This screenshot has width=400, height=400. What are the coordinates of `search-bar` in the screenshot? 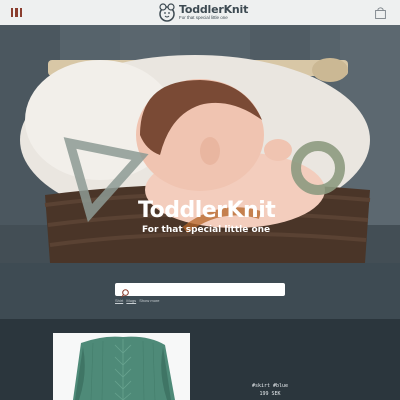 It's located at (200, 290).